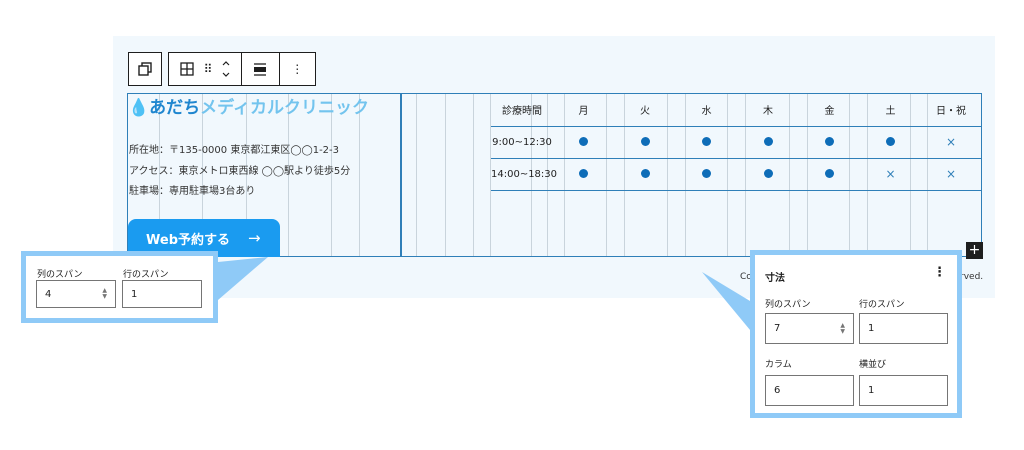  What do you see at coordinates (873, 365) in the screenshot?
I see `minimum-width-label: 横並び` at bounding box center [873, 365].